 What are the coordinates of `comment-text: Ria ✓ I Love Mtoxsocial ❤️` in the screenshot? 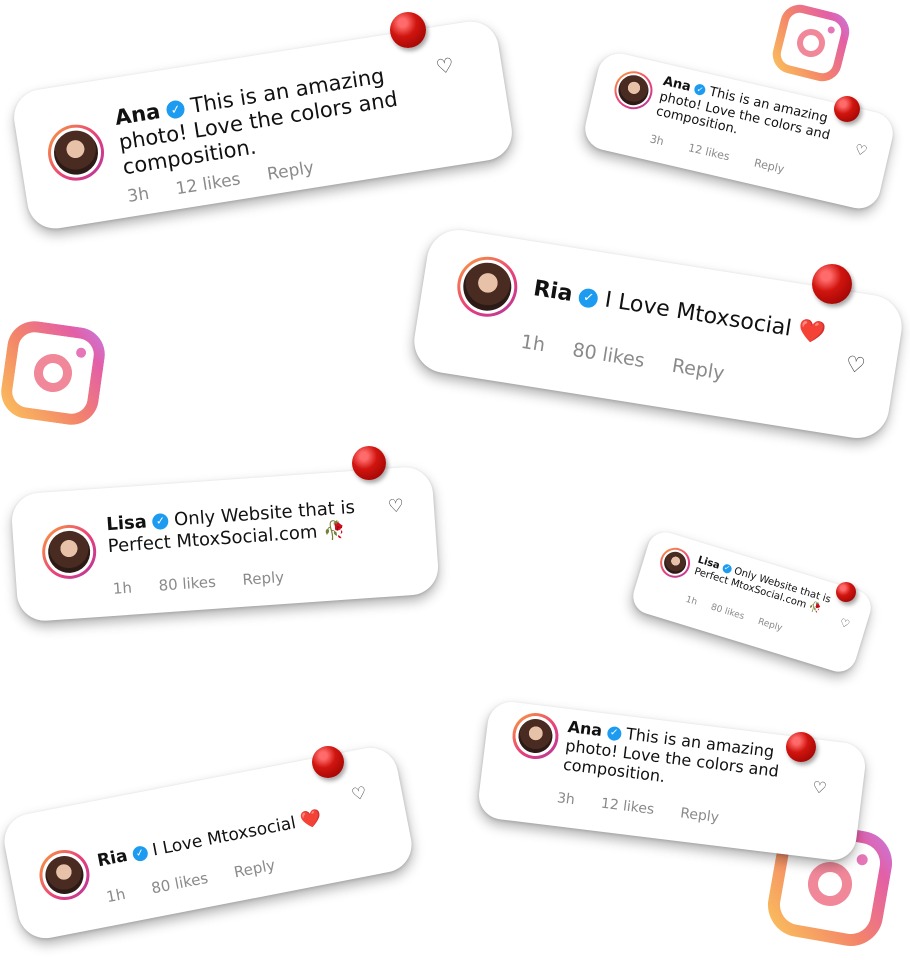 It's located at (215, 839).